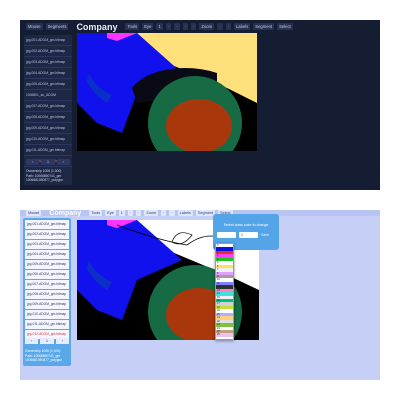  What do you see at coordinates (224, 335) in the screenshot?
I see `color-option: 26` at bounding box center [224, 335].